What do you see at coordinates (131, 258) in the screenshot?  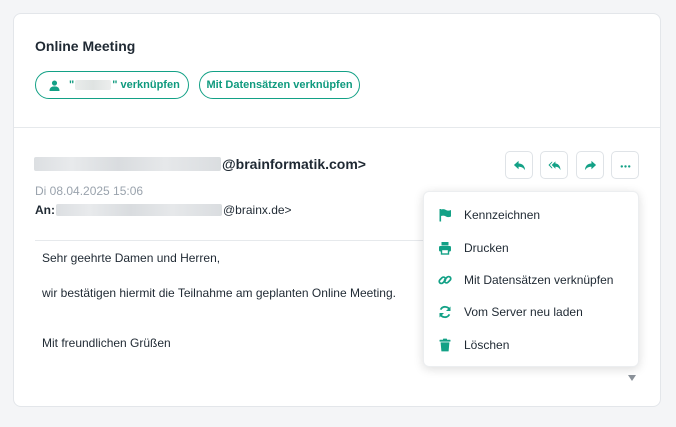 I see `email-greeting: Sehr geehrte Damen und Herren,` at bounding box center [131, 258].